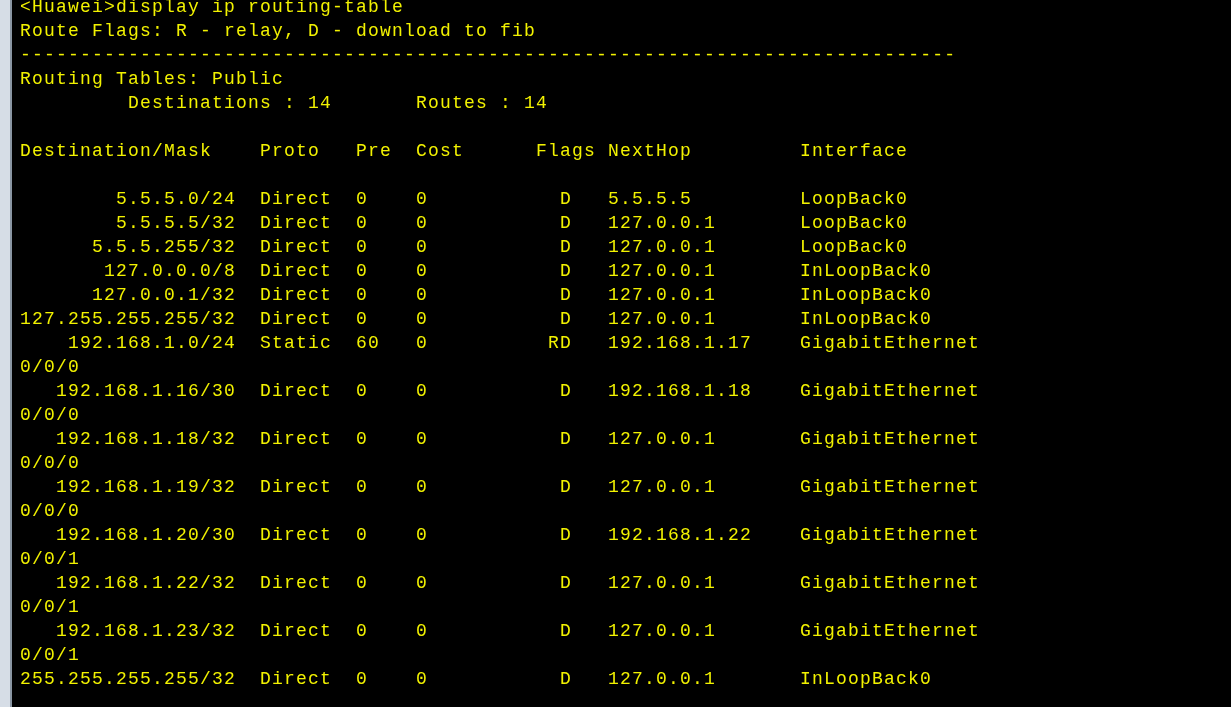  What do you see at coordinates (650, 151) in the screenshot?
I see `column-header: NextHop` at bounding box center [650, 151].